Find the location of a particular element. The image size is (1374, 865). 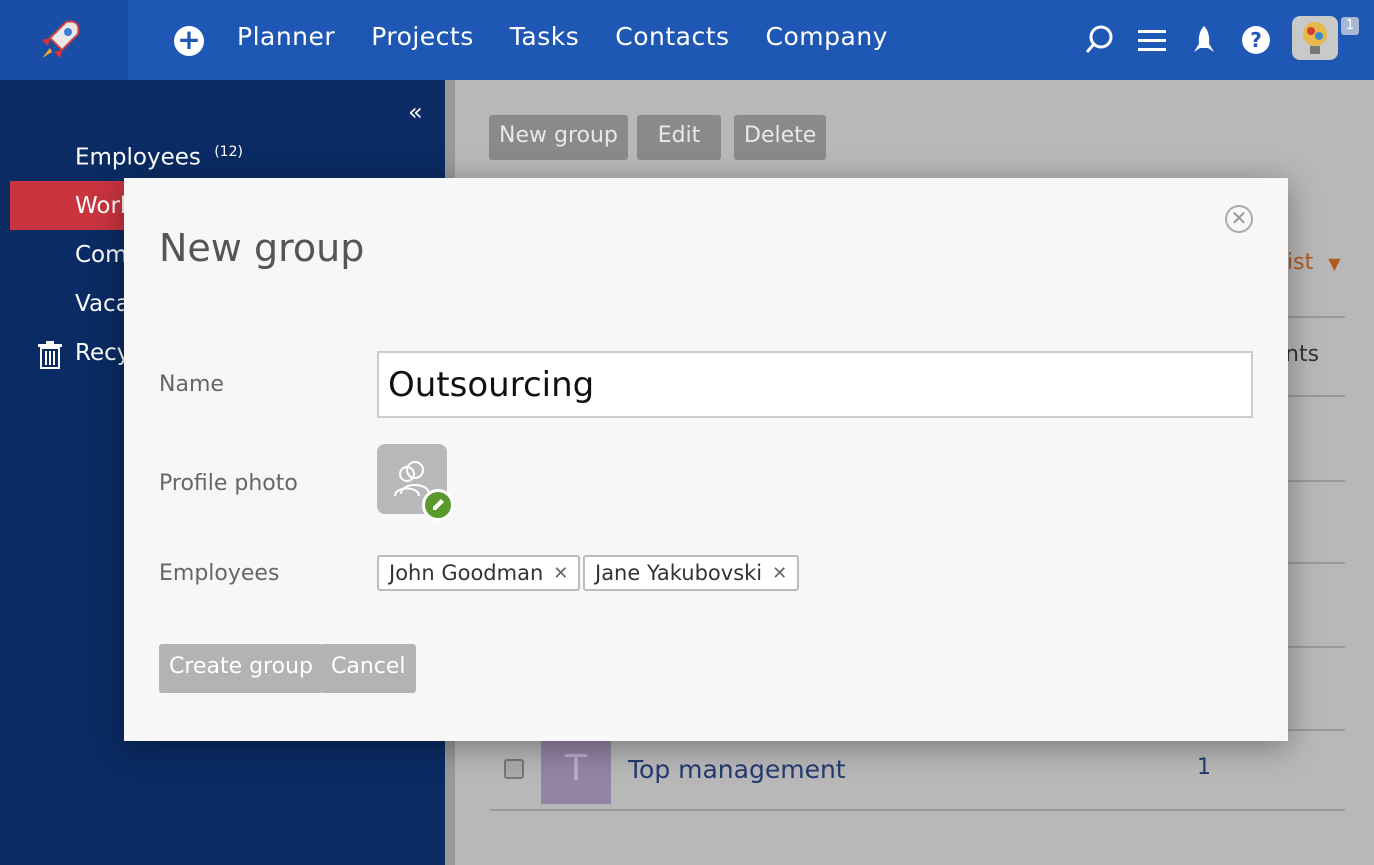

pencil-icon is located at coordinates (438, 504).